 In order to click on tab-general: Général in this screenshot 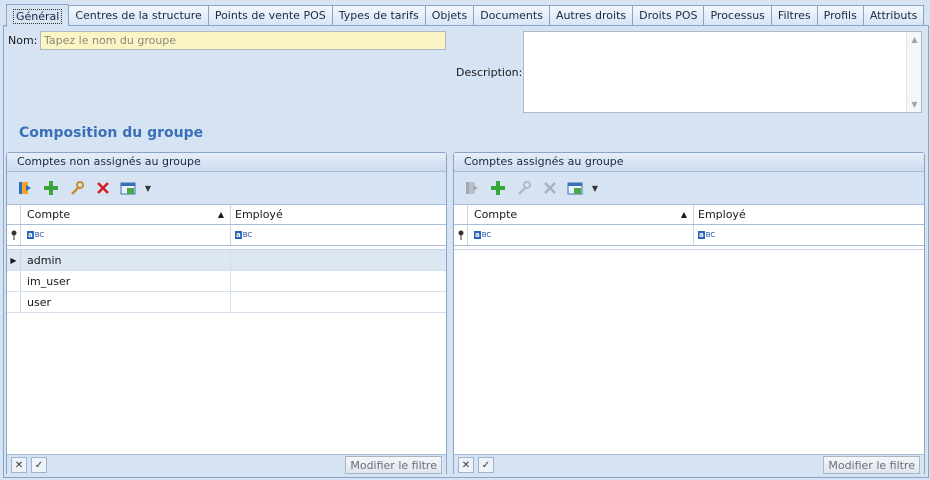, I will do `click(37, 15)`.